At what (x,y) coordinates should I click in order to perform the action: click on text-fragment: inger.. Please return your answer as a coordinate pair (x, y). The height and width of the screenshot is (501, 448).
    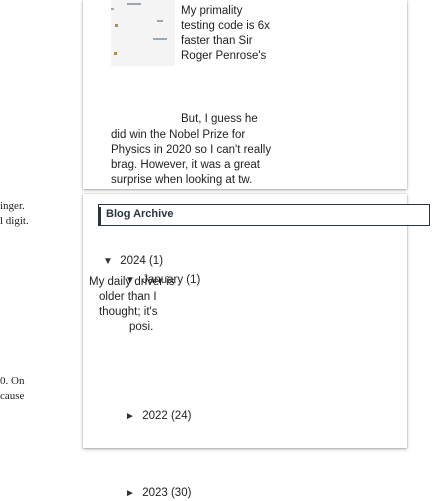
    Looking at the image, I should click on (12, 206).